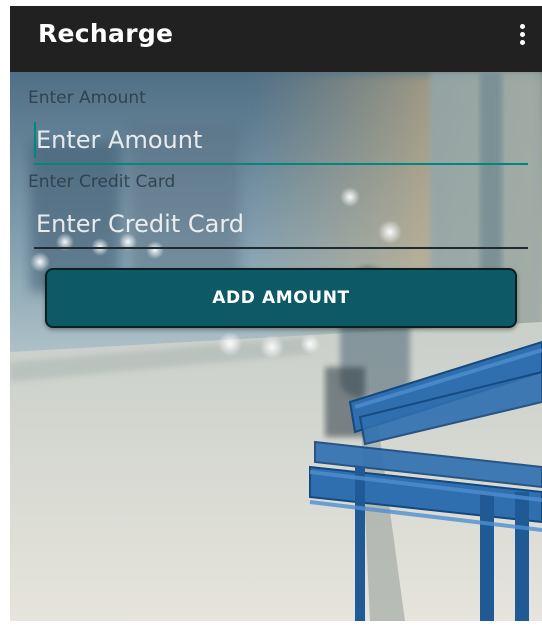  What do you see at coordinates (522, 38) in the screenshot?
I see `more-vert-icon` at bounding box center [522, 38].